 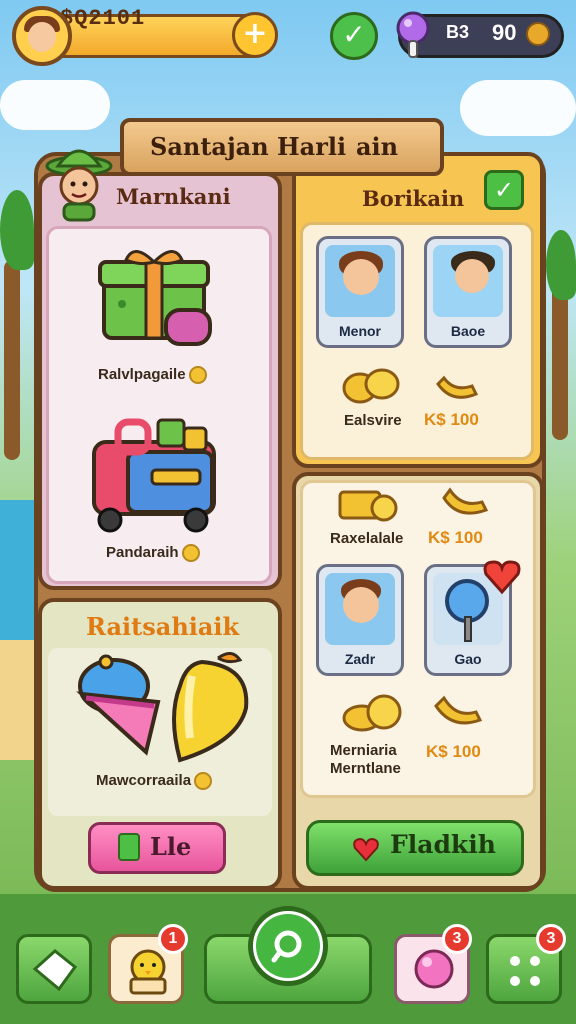 I want to click on item-label: Raxelalale, so click(x=367, y=538).